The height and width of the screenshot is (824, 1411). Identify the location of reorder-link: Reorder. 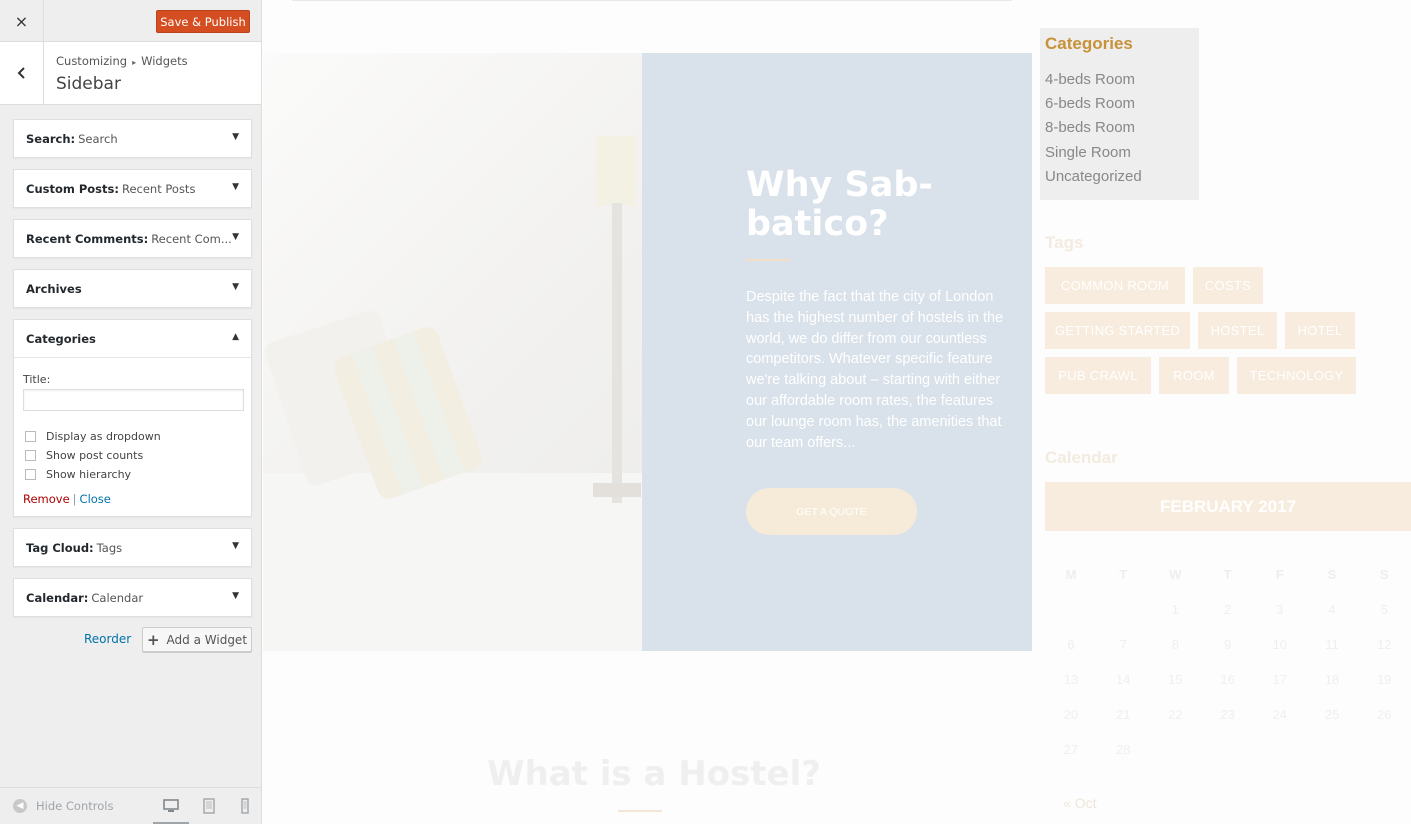
(107, 639).